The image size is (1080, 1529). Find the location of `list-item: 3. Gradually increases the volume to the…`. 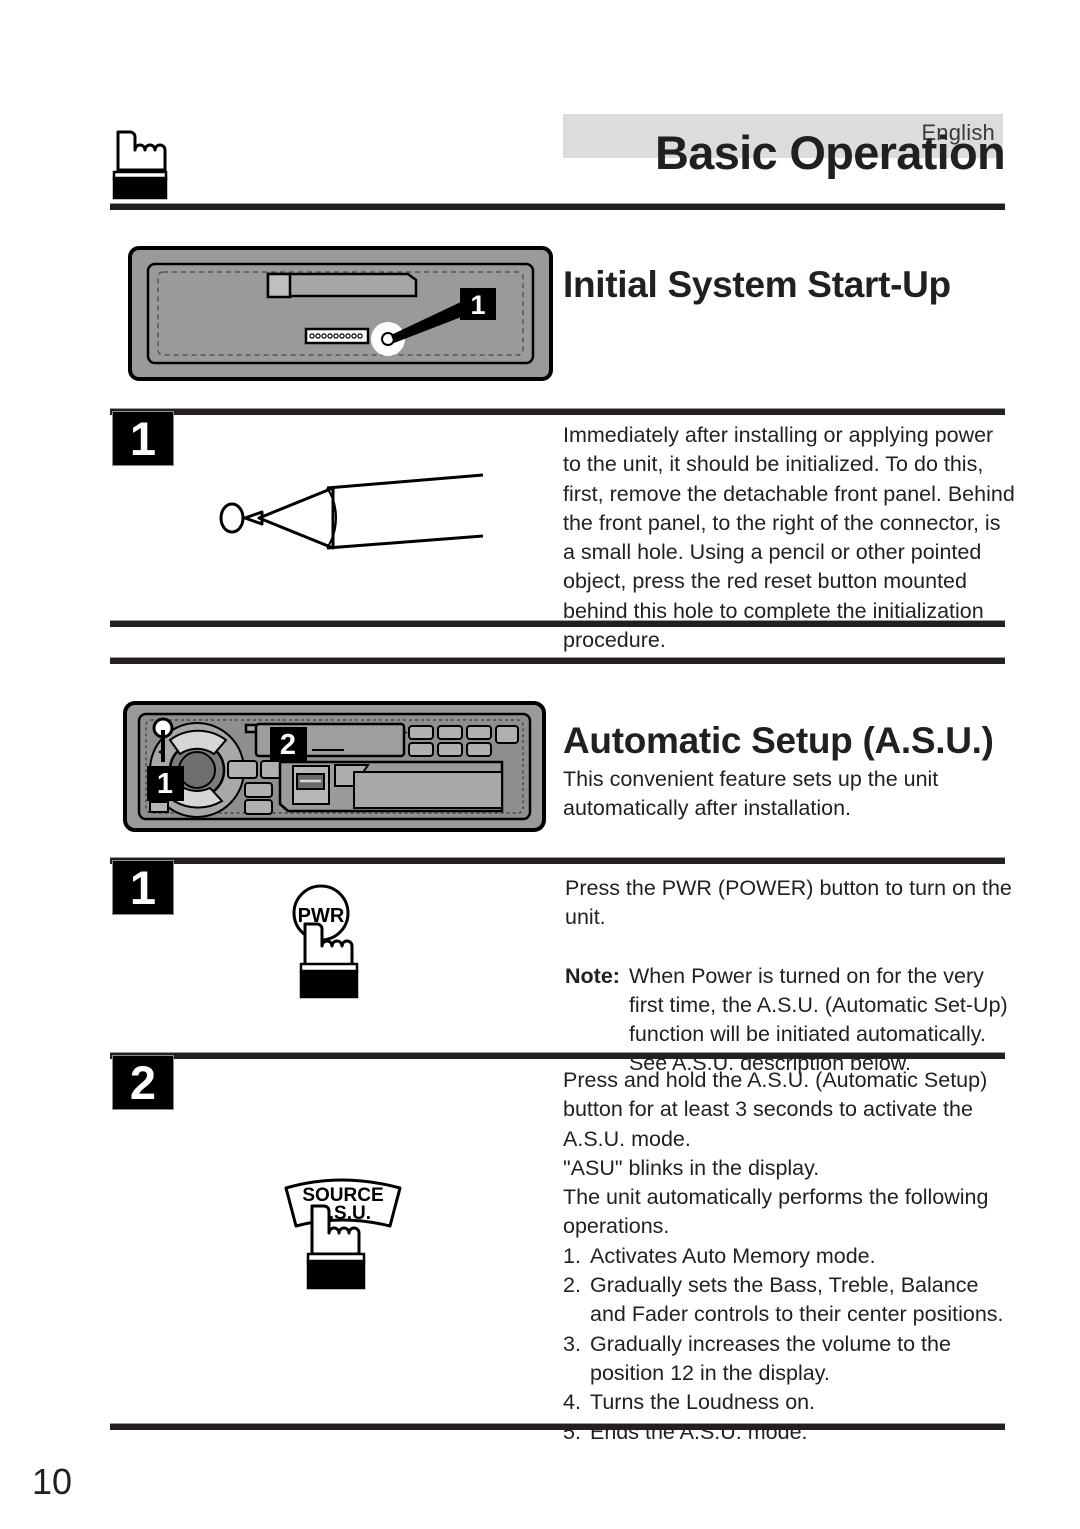

list-item: 3. Gradually increases the volume to the… is located at coordinates (789, 1359).